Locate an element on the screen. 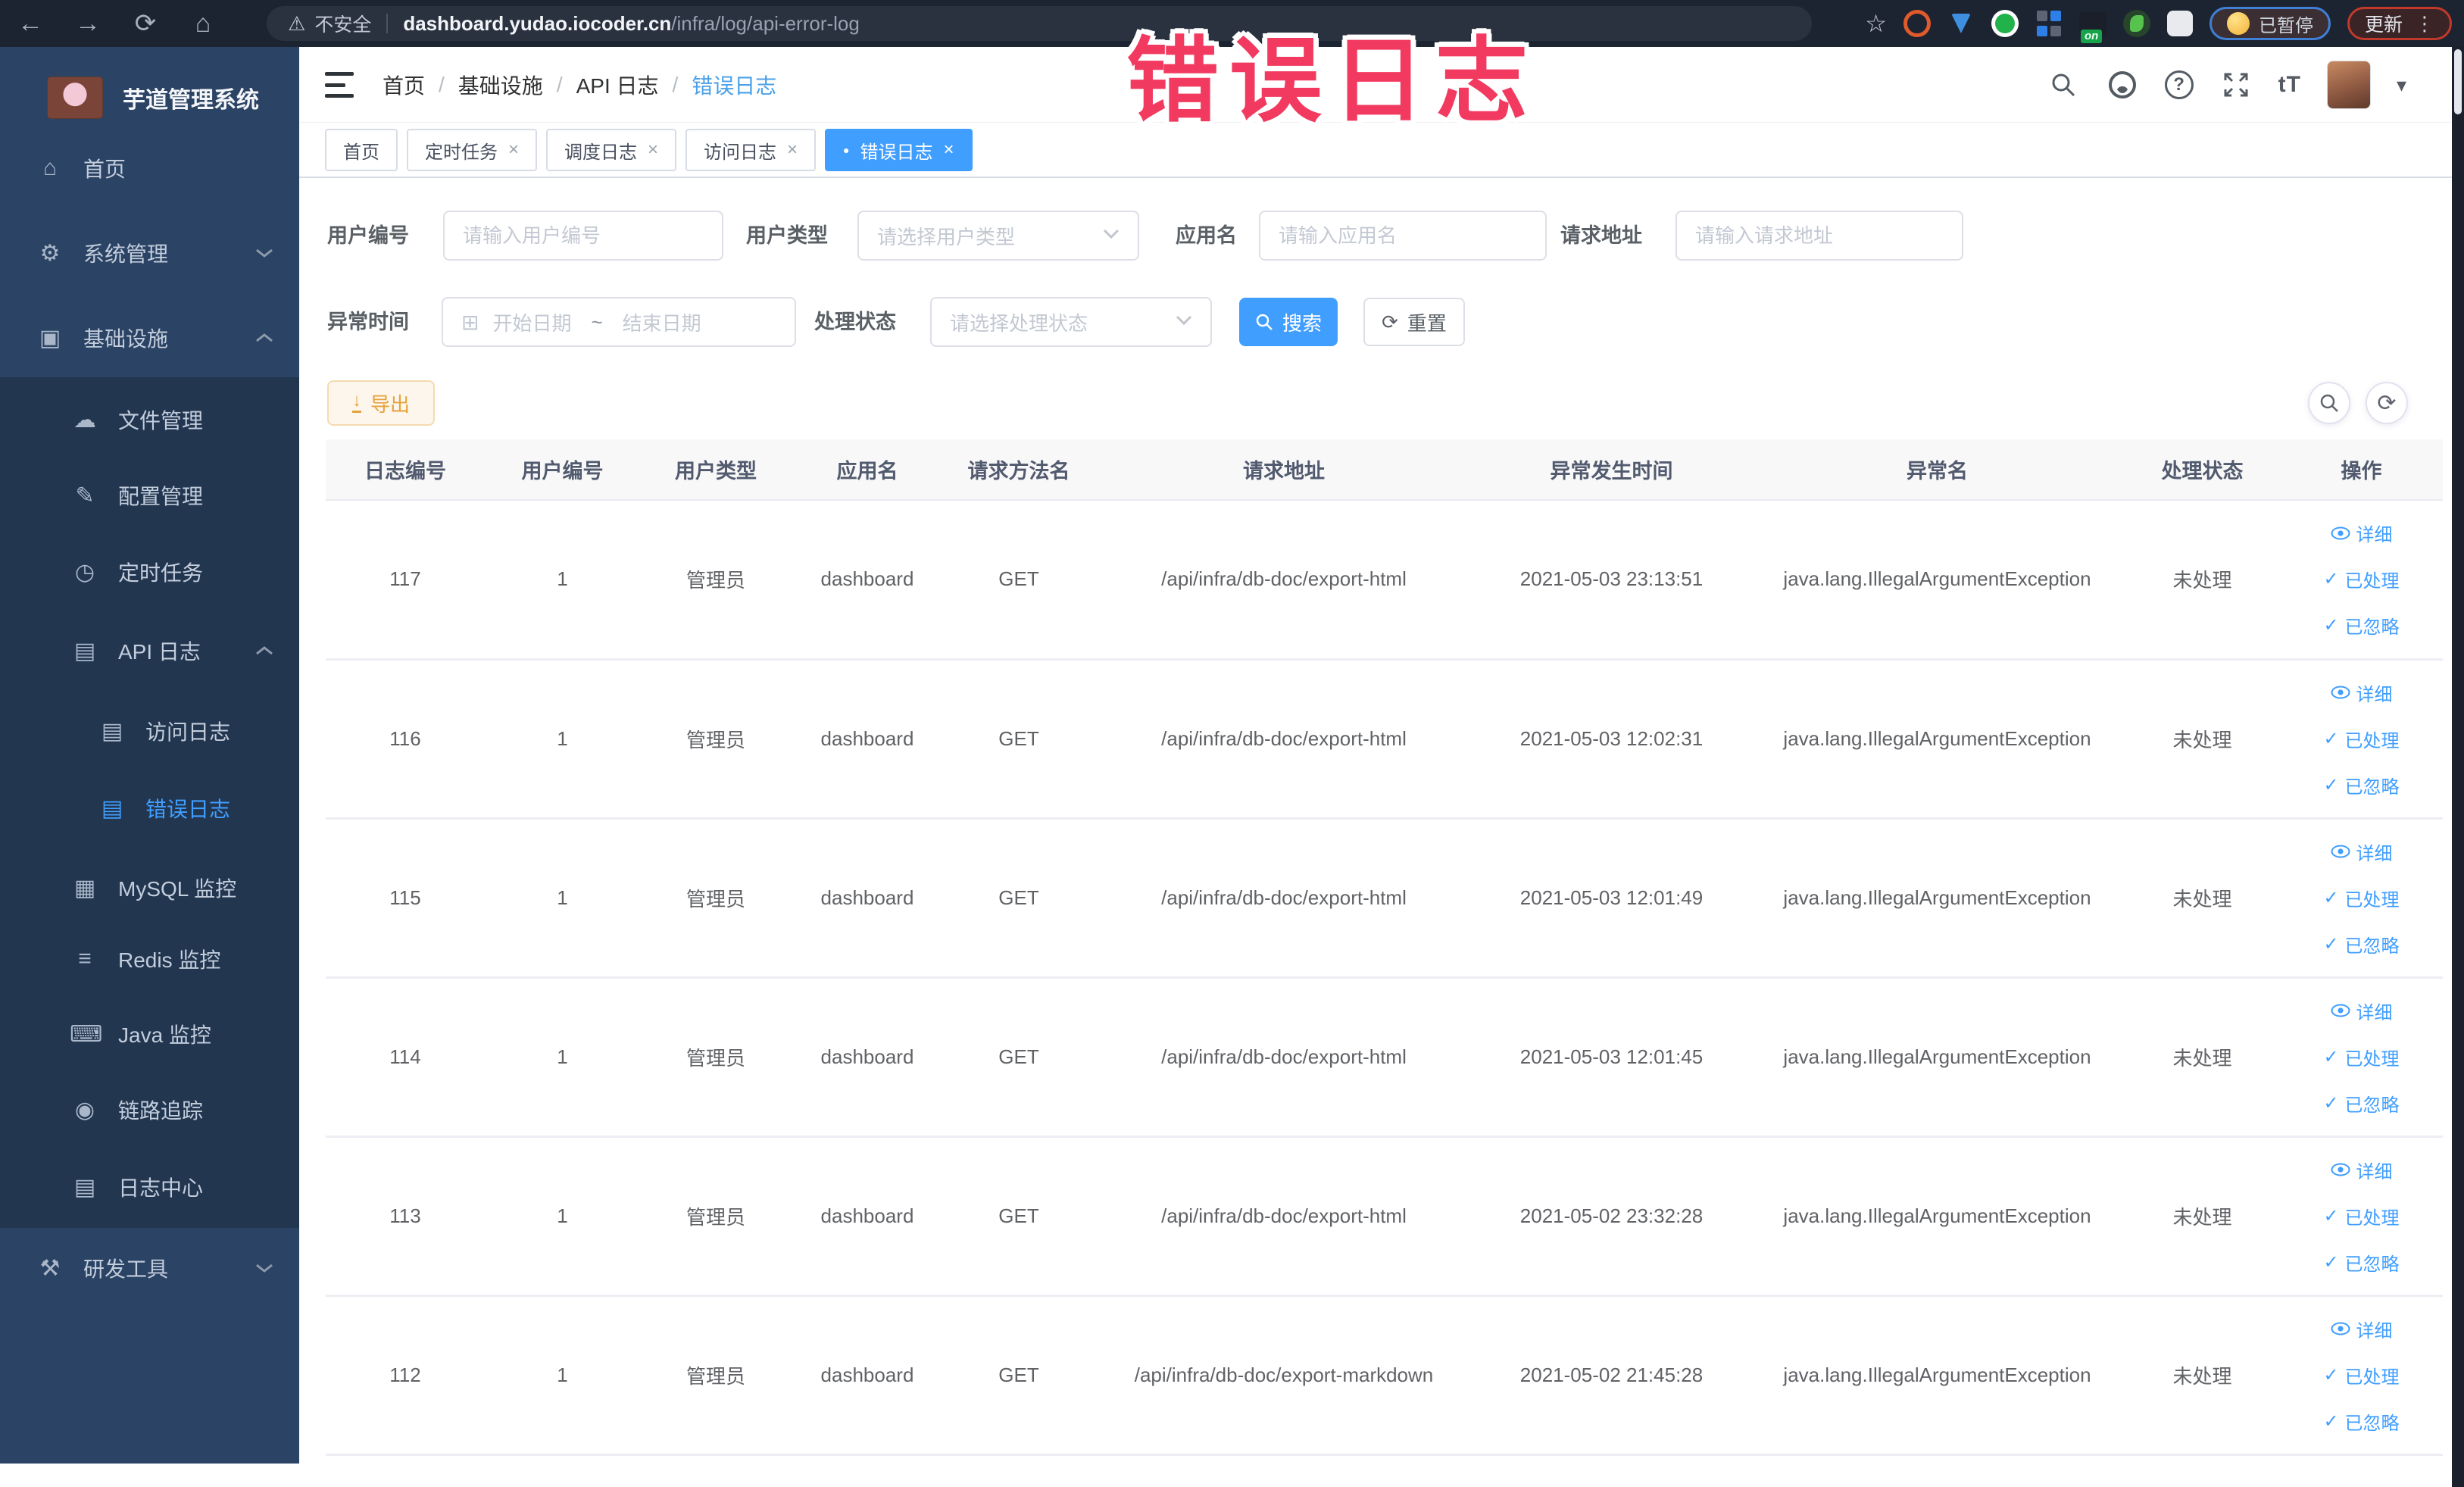  row-actions: 详细 ✓ 已处理 ✓ 已忽略 is located at coordinates (2361, 1375).